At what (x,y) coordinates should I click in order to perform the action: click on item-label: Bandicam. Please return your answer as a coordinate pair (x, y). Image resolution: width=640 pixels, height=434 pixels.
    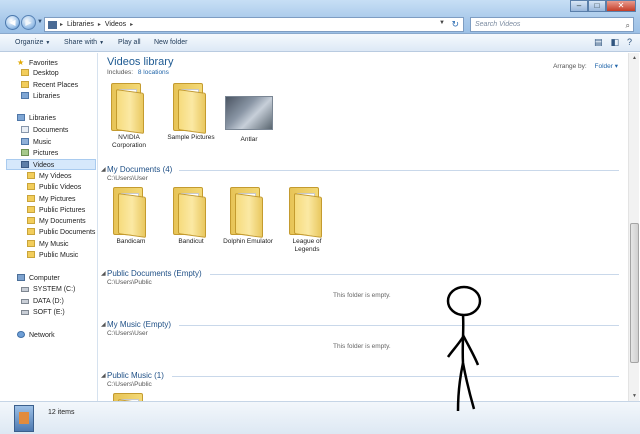
    Looking at the image, I should click on (131, 241).